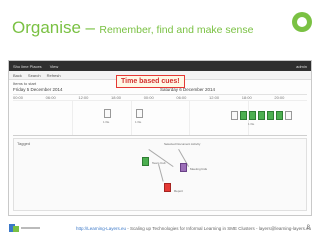 This screenshot has height=240, width=320. I want to click on footer-link: http://Learning-Layers.eu, so click(101, 228).